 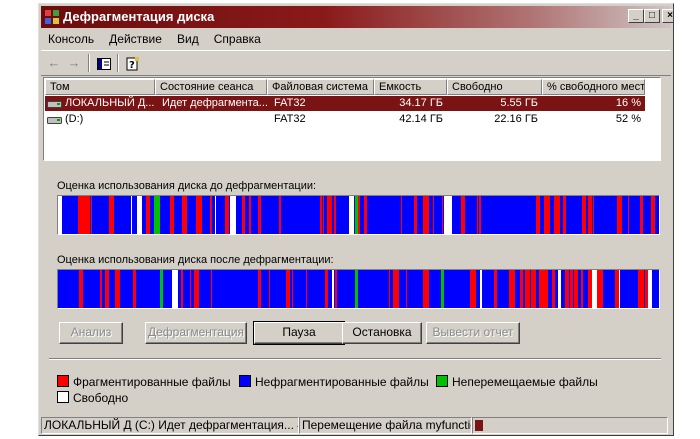 I want to click on stop-button: Остановка, so click(x=382, y=333).